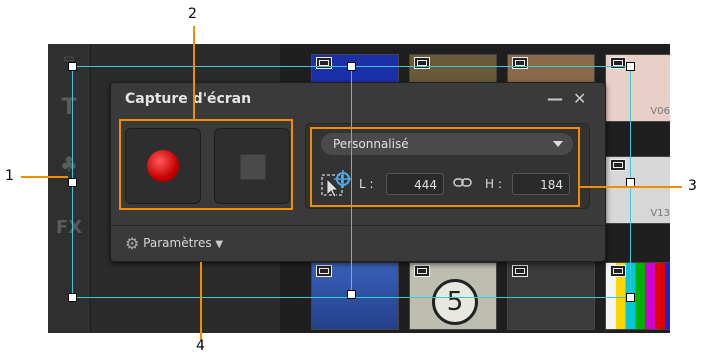 This screenshot has width=705, height=357. Describe the element at coordinates (206, 164) in the screenshot. I see `callout-frame-record-controls` at that location.